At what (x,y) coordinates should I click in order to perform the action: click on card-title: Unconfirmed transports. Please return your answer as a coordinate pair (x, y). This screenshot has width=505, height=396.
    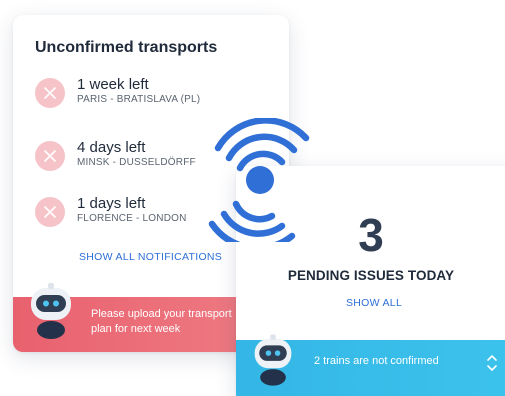
    Looking at the image, I should click on (126, 47).